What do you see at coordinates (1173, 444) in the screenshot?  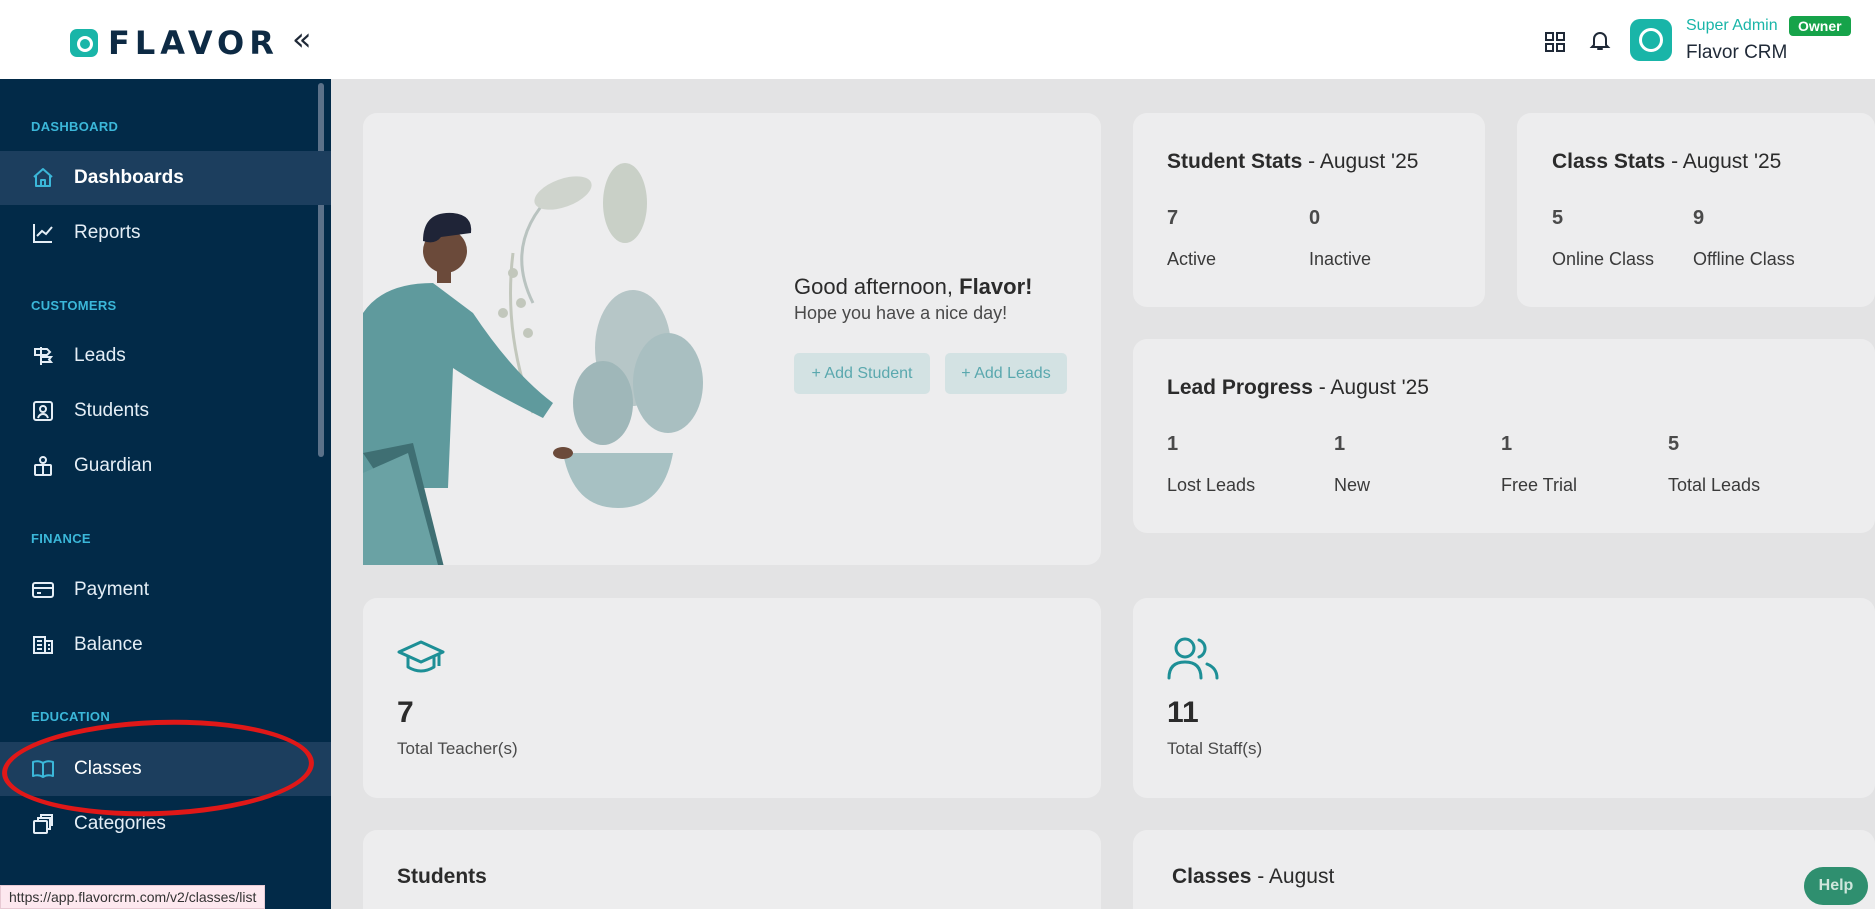 I see `lead-lost-value: 1` at bounding box center [1173, 444].